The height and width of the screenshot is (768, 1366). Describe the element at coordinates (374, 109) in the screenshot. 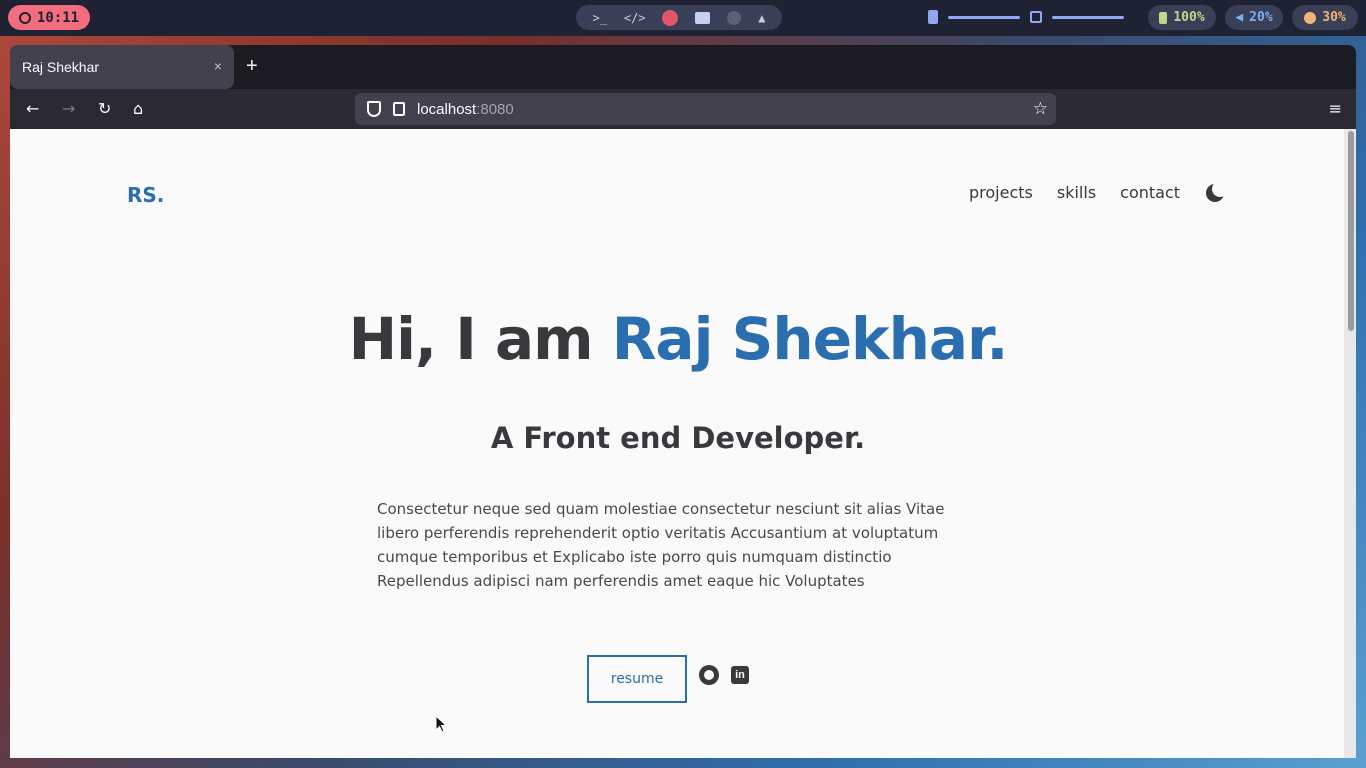

I see `shield-icon` at that location.